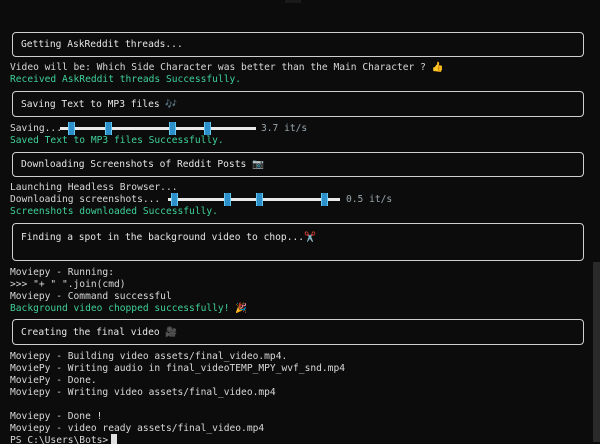  What do you see at coordinates (91, 296) in the screenshot?
I see `moviepy-command-line: Moviepy - Command successful` at bounding box center [91, 296].